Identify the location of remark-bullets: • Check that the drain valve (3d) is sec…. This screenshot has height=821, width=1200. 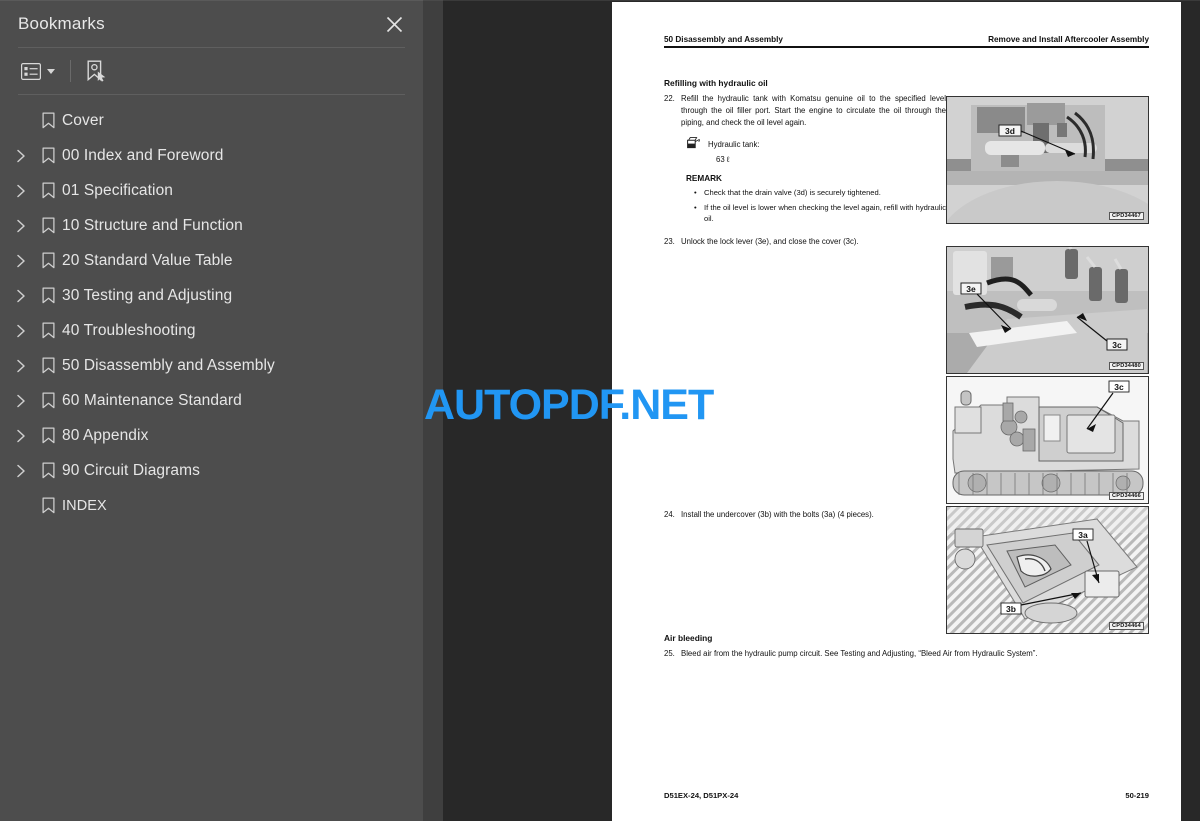
(820, 205).